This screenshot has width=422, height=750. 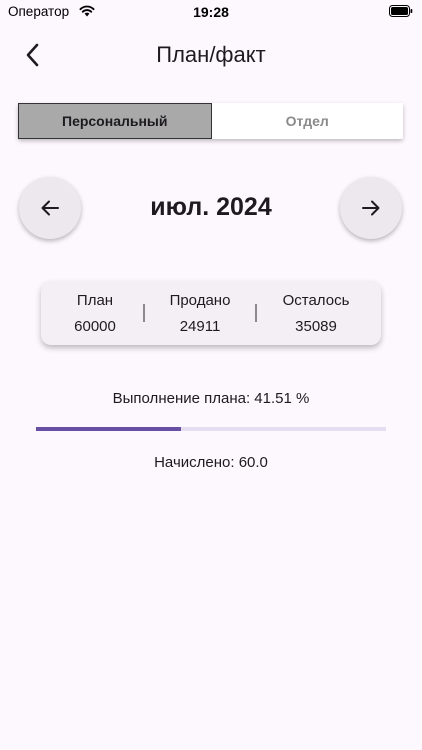 I want to click on stat-sold: Продано 24911, so click(x=200, y=313).